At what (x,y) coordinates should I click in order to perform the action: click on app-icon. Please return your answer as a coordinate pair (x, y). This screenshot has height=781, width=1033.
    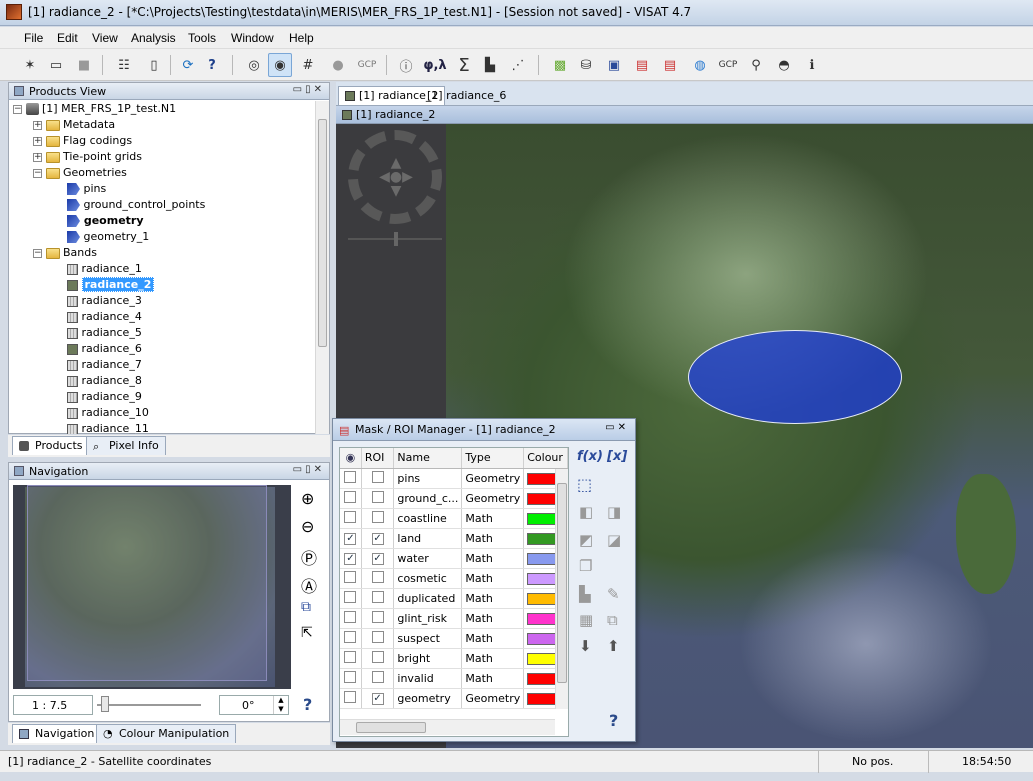
    Looking at the image, I should click on (14, 12).